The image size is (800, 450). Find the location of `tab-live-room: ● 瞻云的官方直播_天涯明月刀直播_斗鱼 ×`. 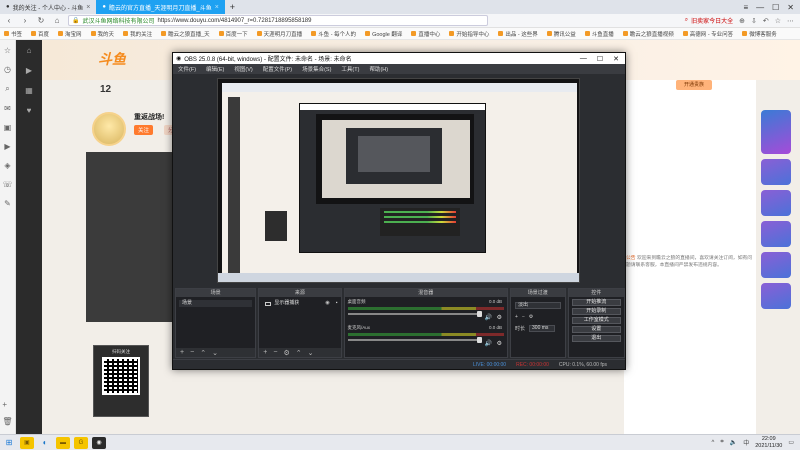

tab-live-room: ● 瞻云的官方直播_天涯明月刀直播_斗鱼 × is located at coordinates (160, 7).